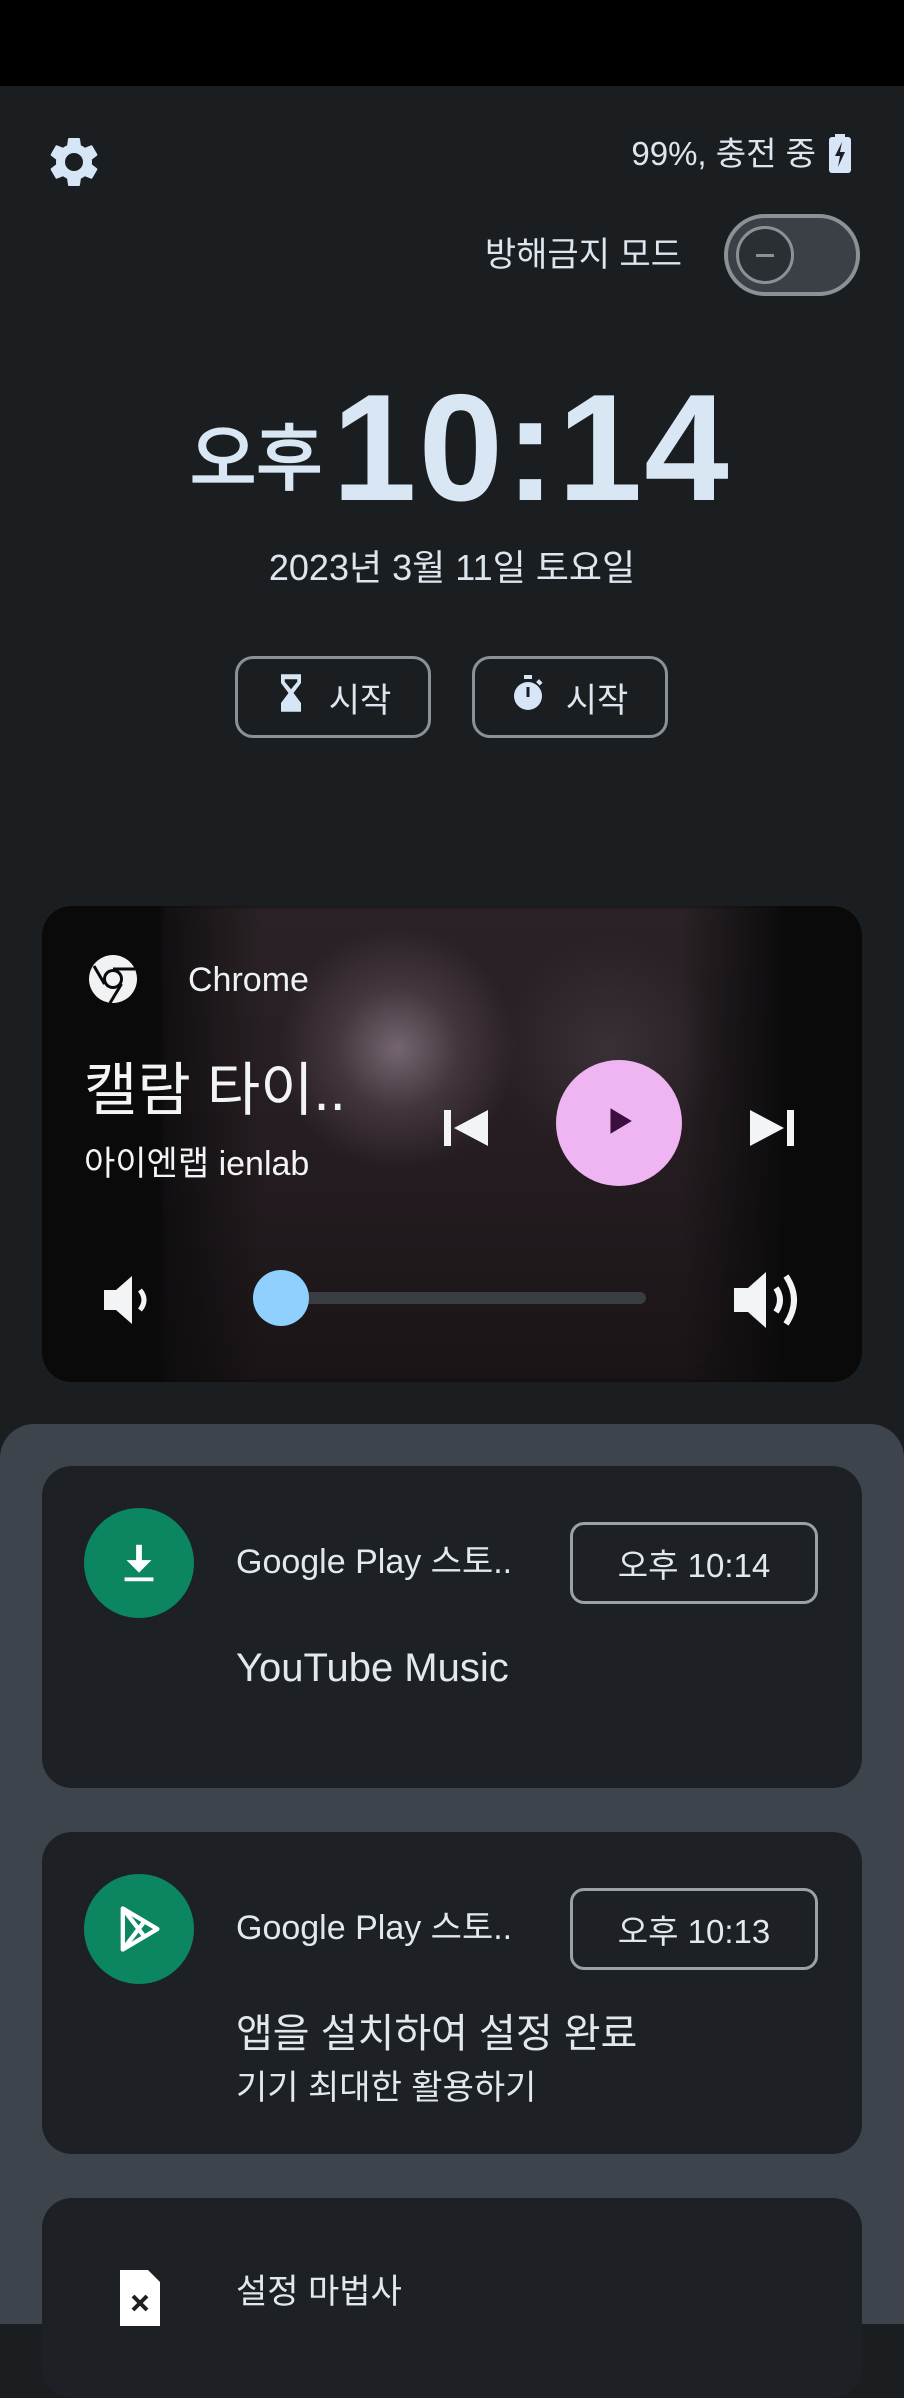 The height and width of the screenshot is (2398, 904). What do you see at coordinates (139, 1563) in the screenshot?
I see `download-icon` at bounding box center [139, 1563].